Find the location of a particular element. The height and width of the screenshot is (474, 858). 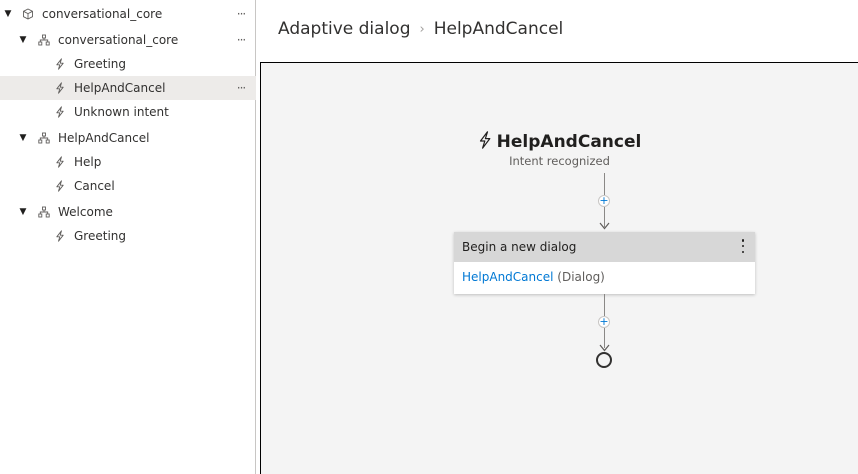

tree-dialog-row: ▼ HelpAndCancel is located at coordinates (128, 138).